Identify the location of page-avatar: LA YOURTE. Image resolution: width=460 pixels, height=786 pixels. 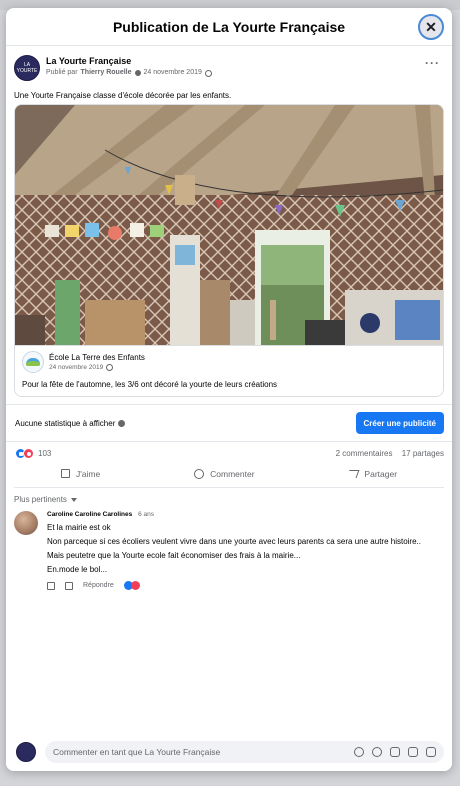
(27, 68).